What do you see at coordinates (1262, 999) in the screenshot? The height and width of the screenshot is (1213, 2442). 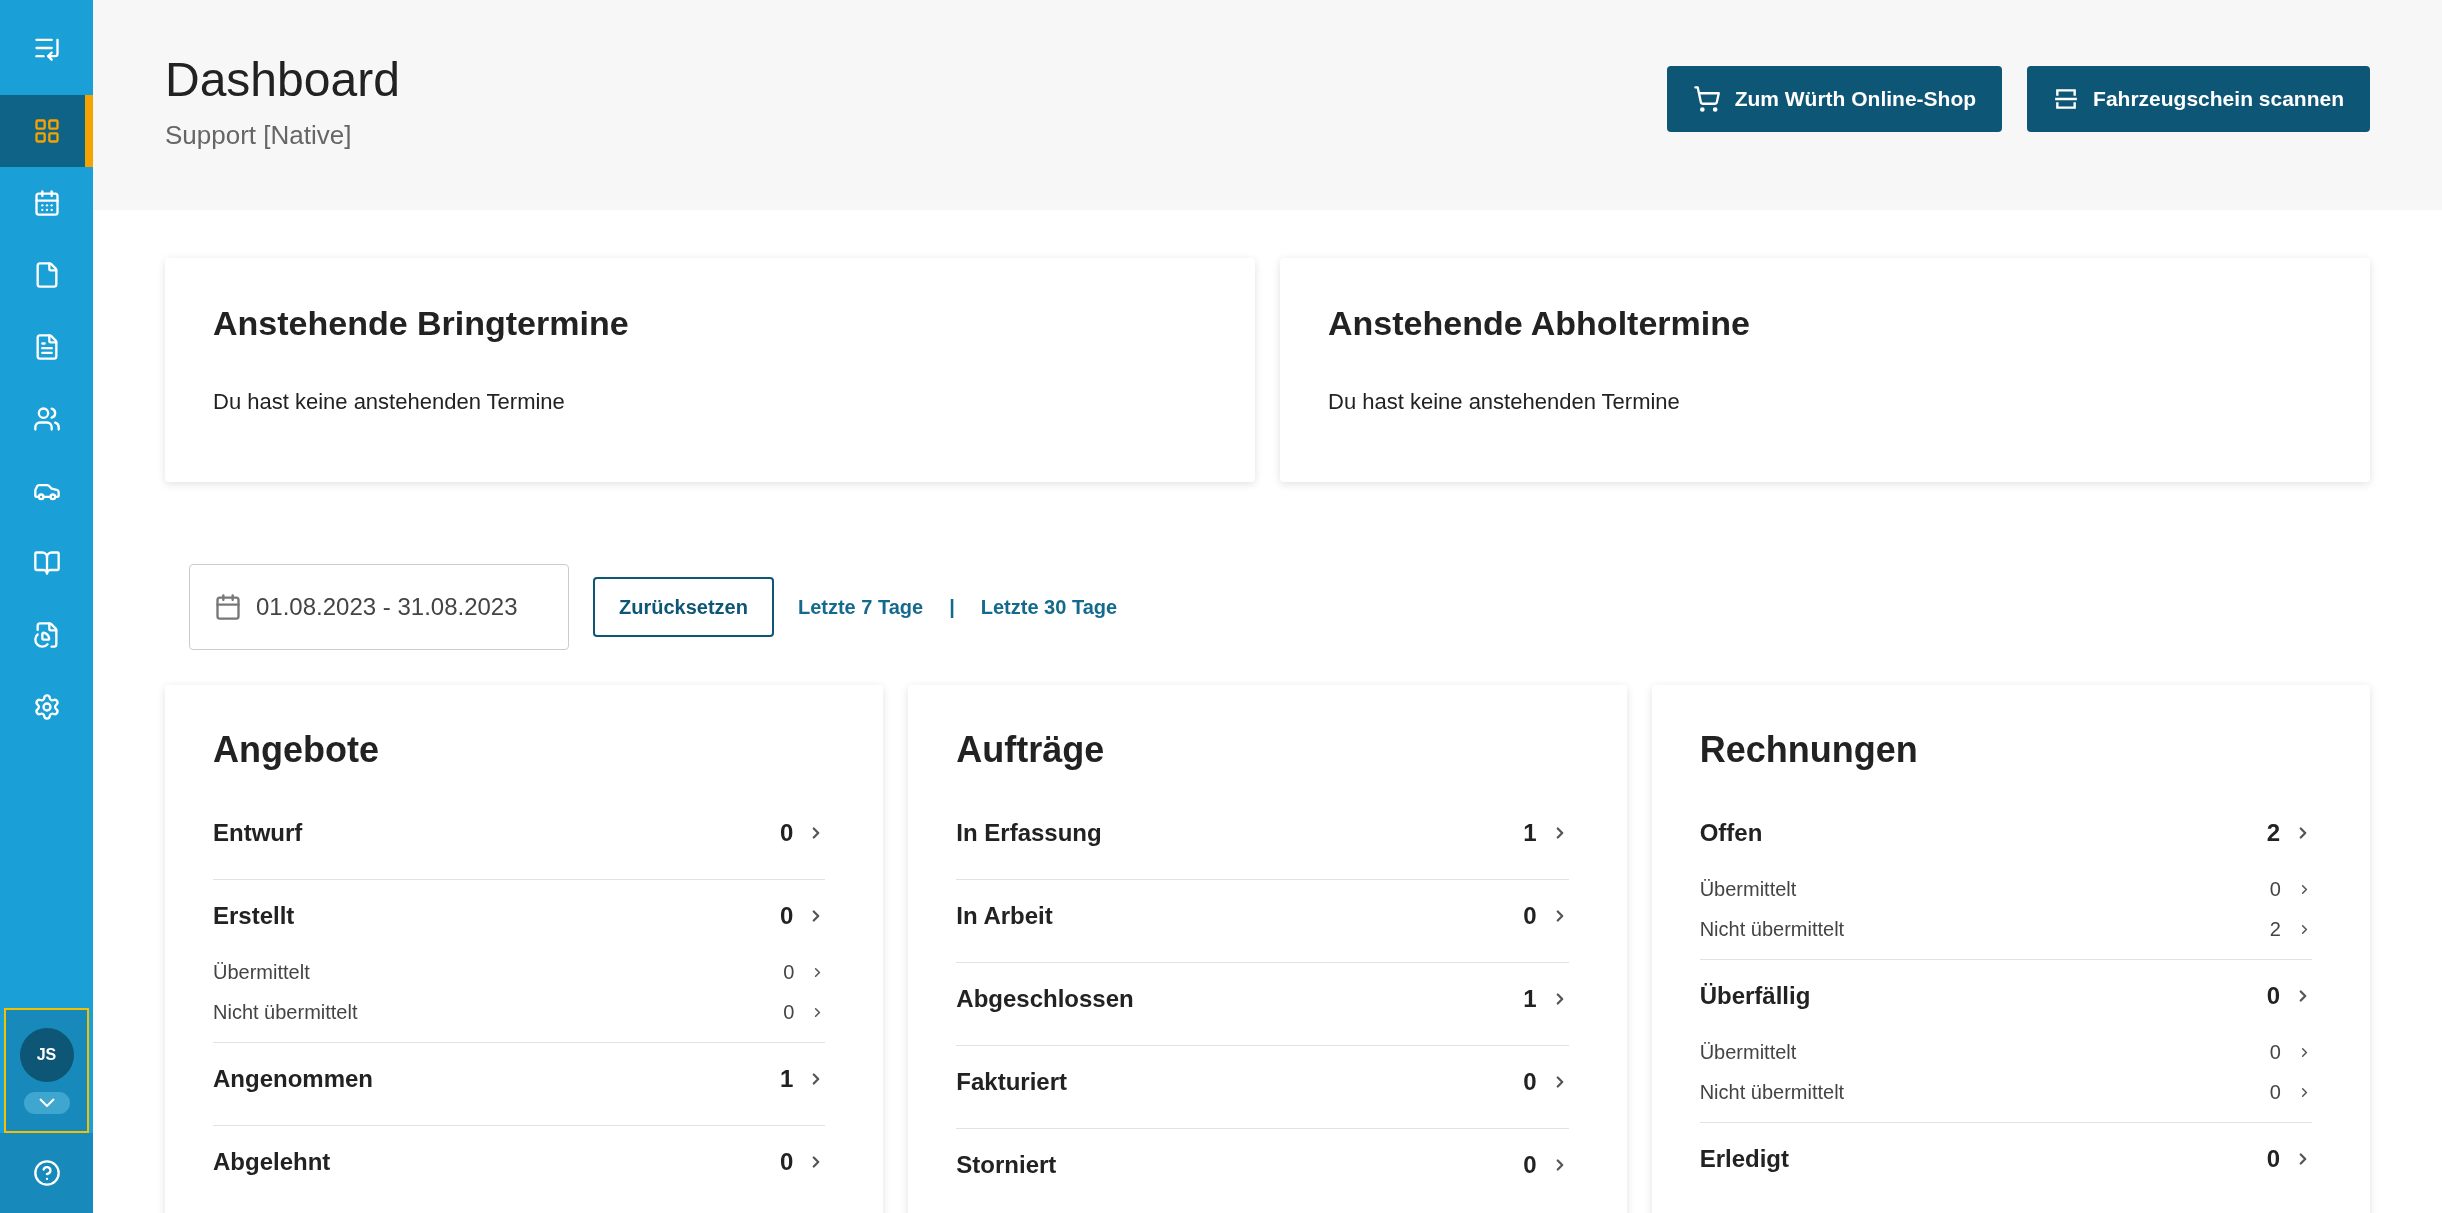 I see `status-row: Abgeschlossen 1` at bounding box center [1262, 999].